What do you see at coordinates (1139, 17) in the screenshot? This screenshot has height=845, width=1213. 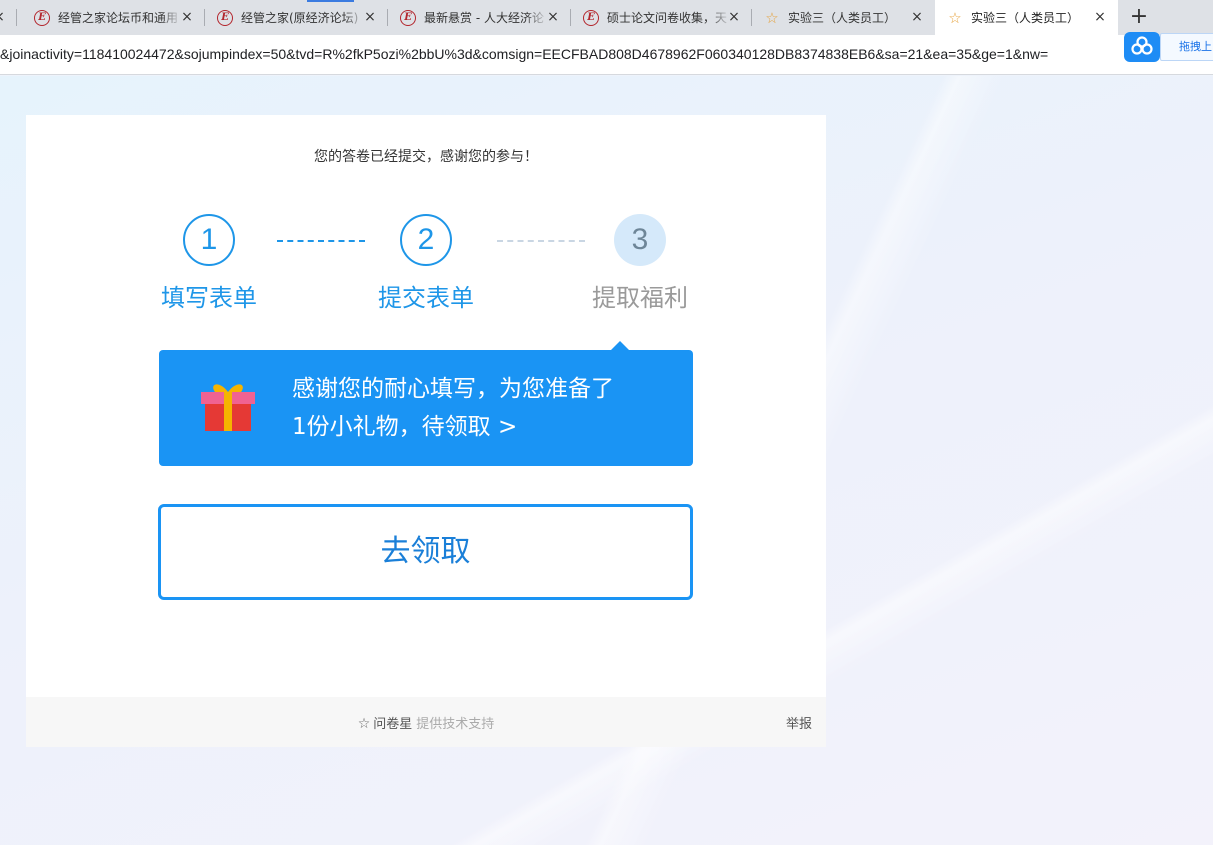 I see `new-tab-button: +` at bounding box center [1139, 17].